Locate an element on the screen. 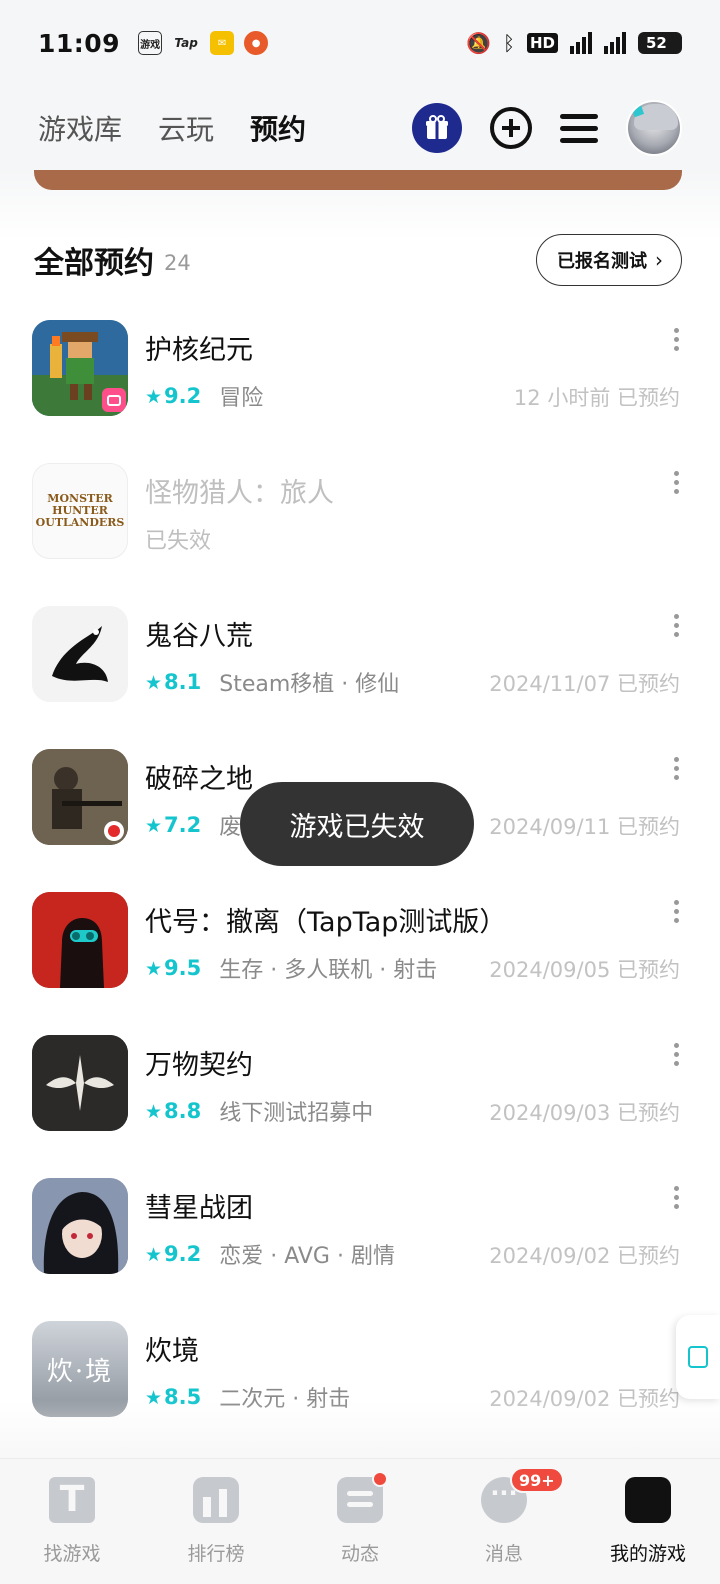 Image resolution: width=720 pixels, height=1584 pixels. add-circle-icon is located at coordinates (511, 128).